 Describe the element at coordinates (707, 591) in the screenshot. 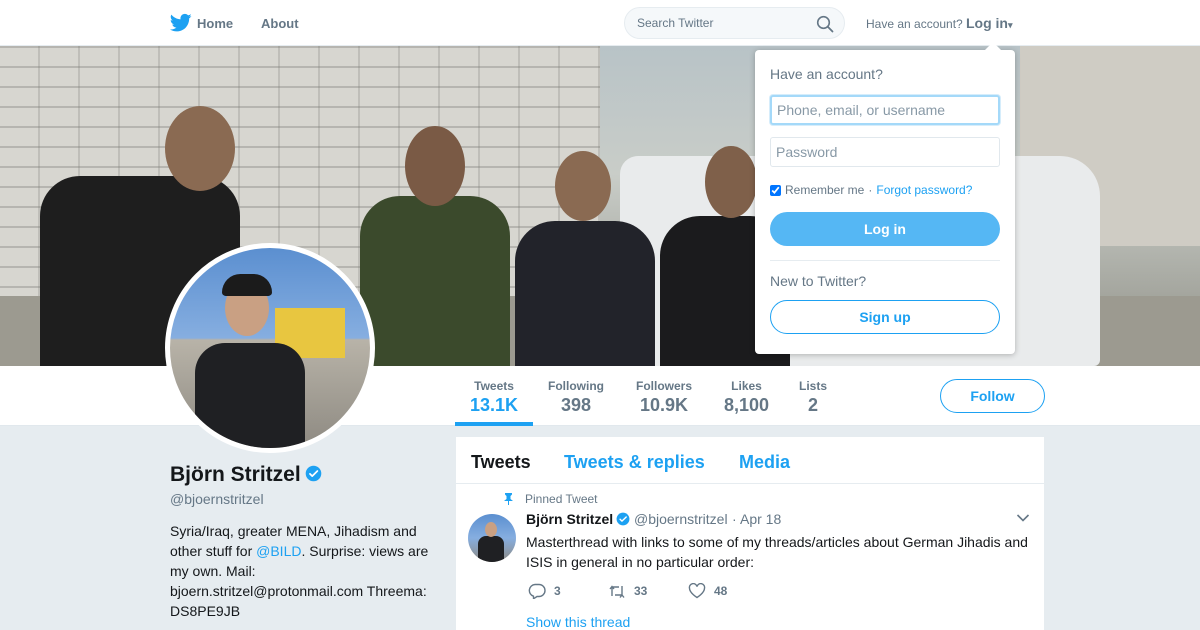

I see `like-action: 48` at that location.